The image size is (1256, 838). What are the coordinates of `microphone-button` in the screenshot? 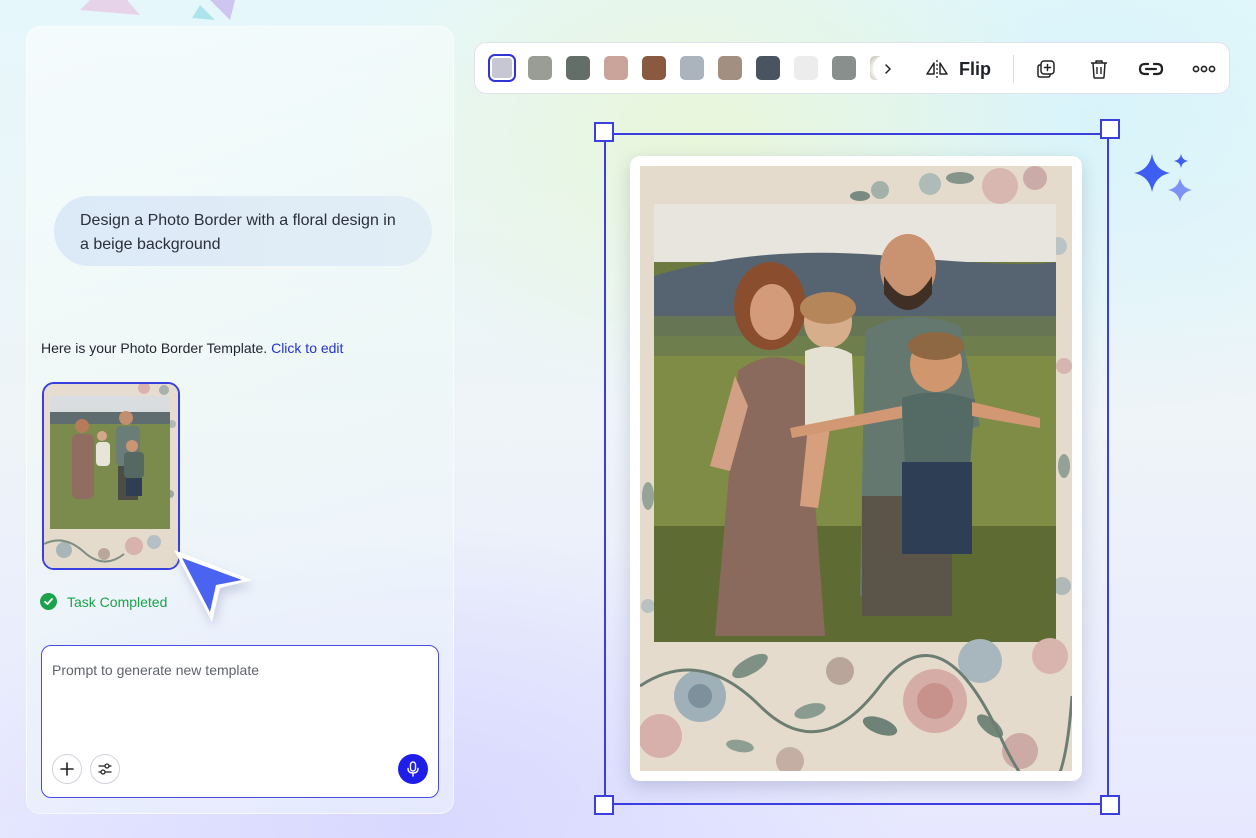 It's located at (413, 769).